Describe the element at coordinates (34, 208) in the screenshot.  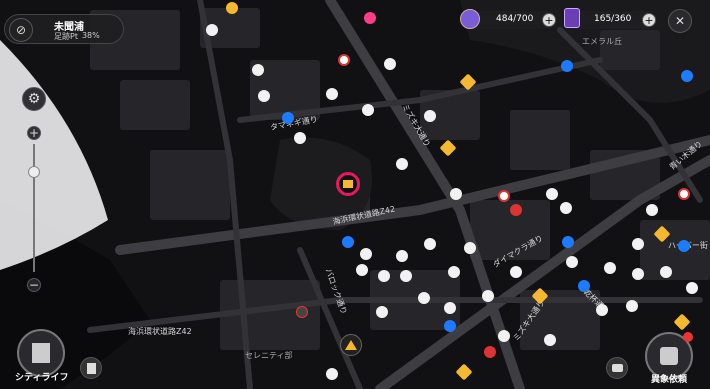
I see `zoom-slider-track` at that location.